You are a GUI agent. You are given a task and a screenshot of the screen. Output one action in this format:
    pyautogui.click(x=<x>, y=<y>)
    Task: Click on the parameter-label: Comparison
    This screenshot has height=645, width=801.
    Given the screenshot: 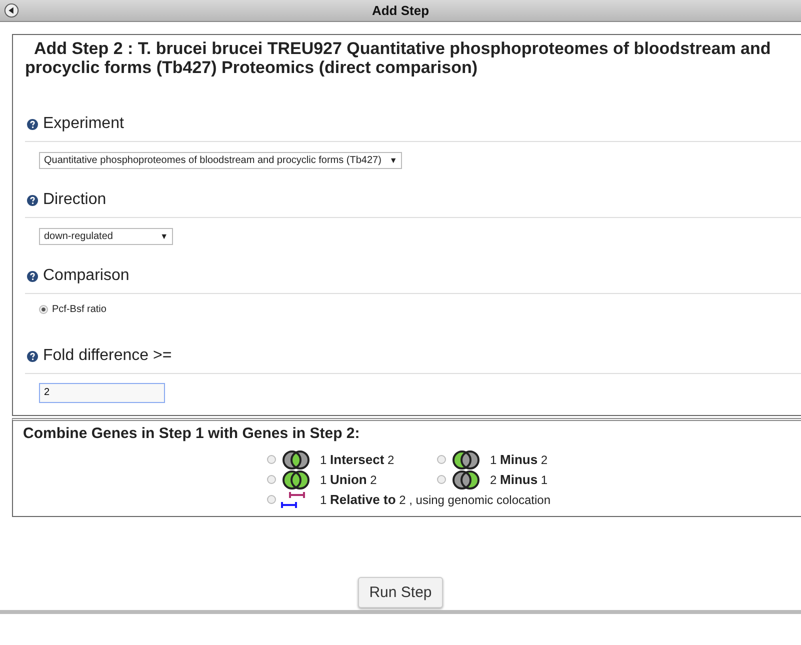 What is the action you would take?
    pyautogui.click(x=86, y=276)
    